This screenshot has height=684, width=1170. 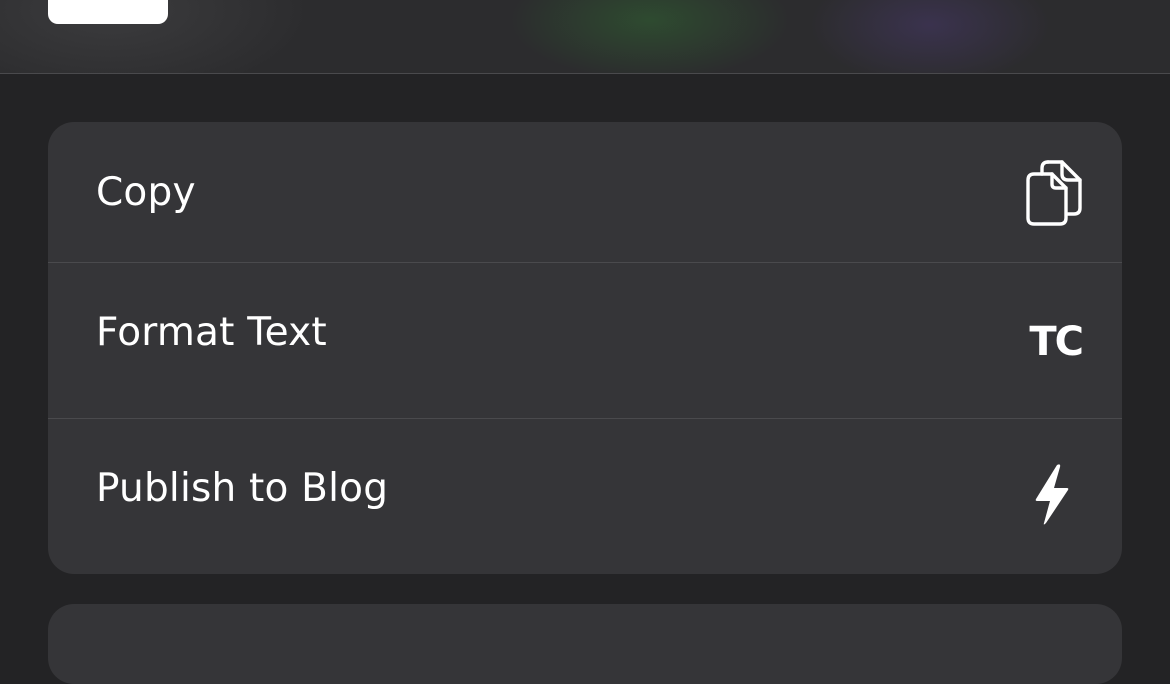 What do you see at coordinates (585, 37) in the screenshot?
I see `share-sheet-header` at bounding box center [585, 37].